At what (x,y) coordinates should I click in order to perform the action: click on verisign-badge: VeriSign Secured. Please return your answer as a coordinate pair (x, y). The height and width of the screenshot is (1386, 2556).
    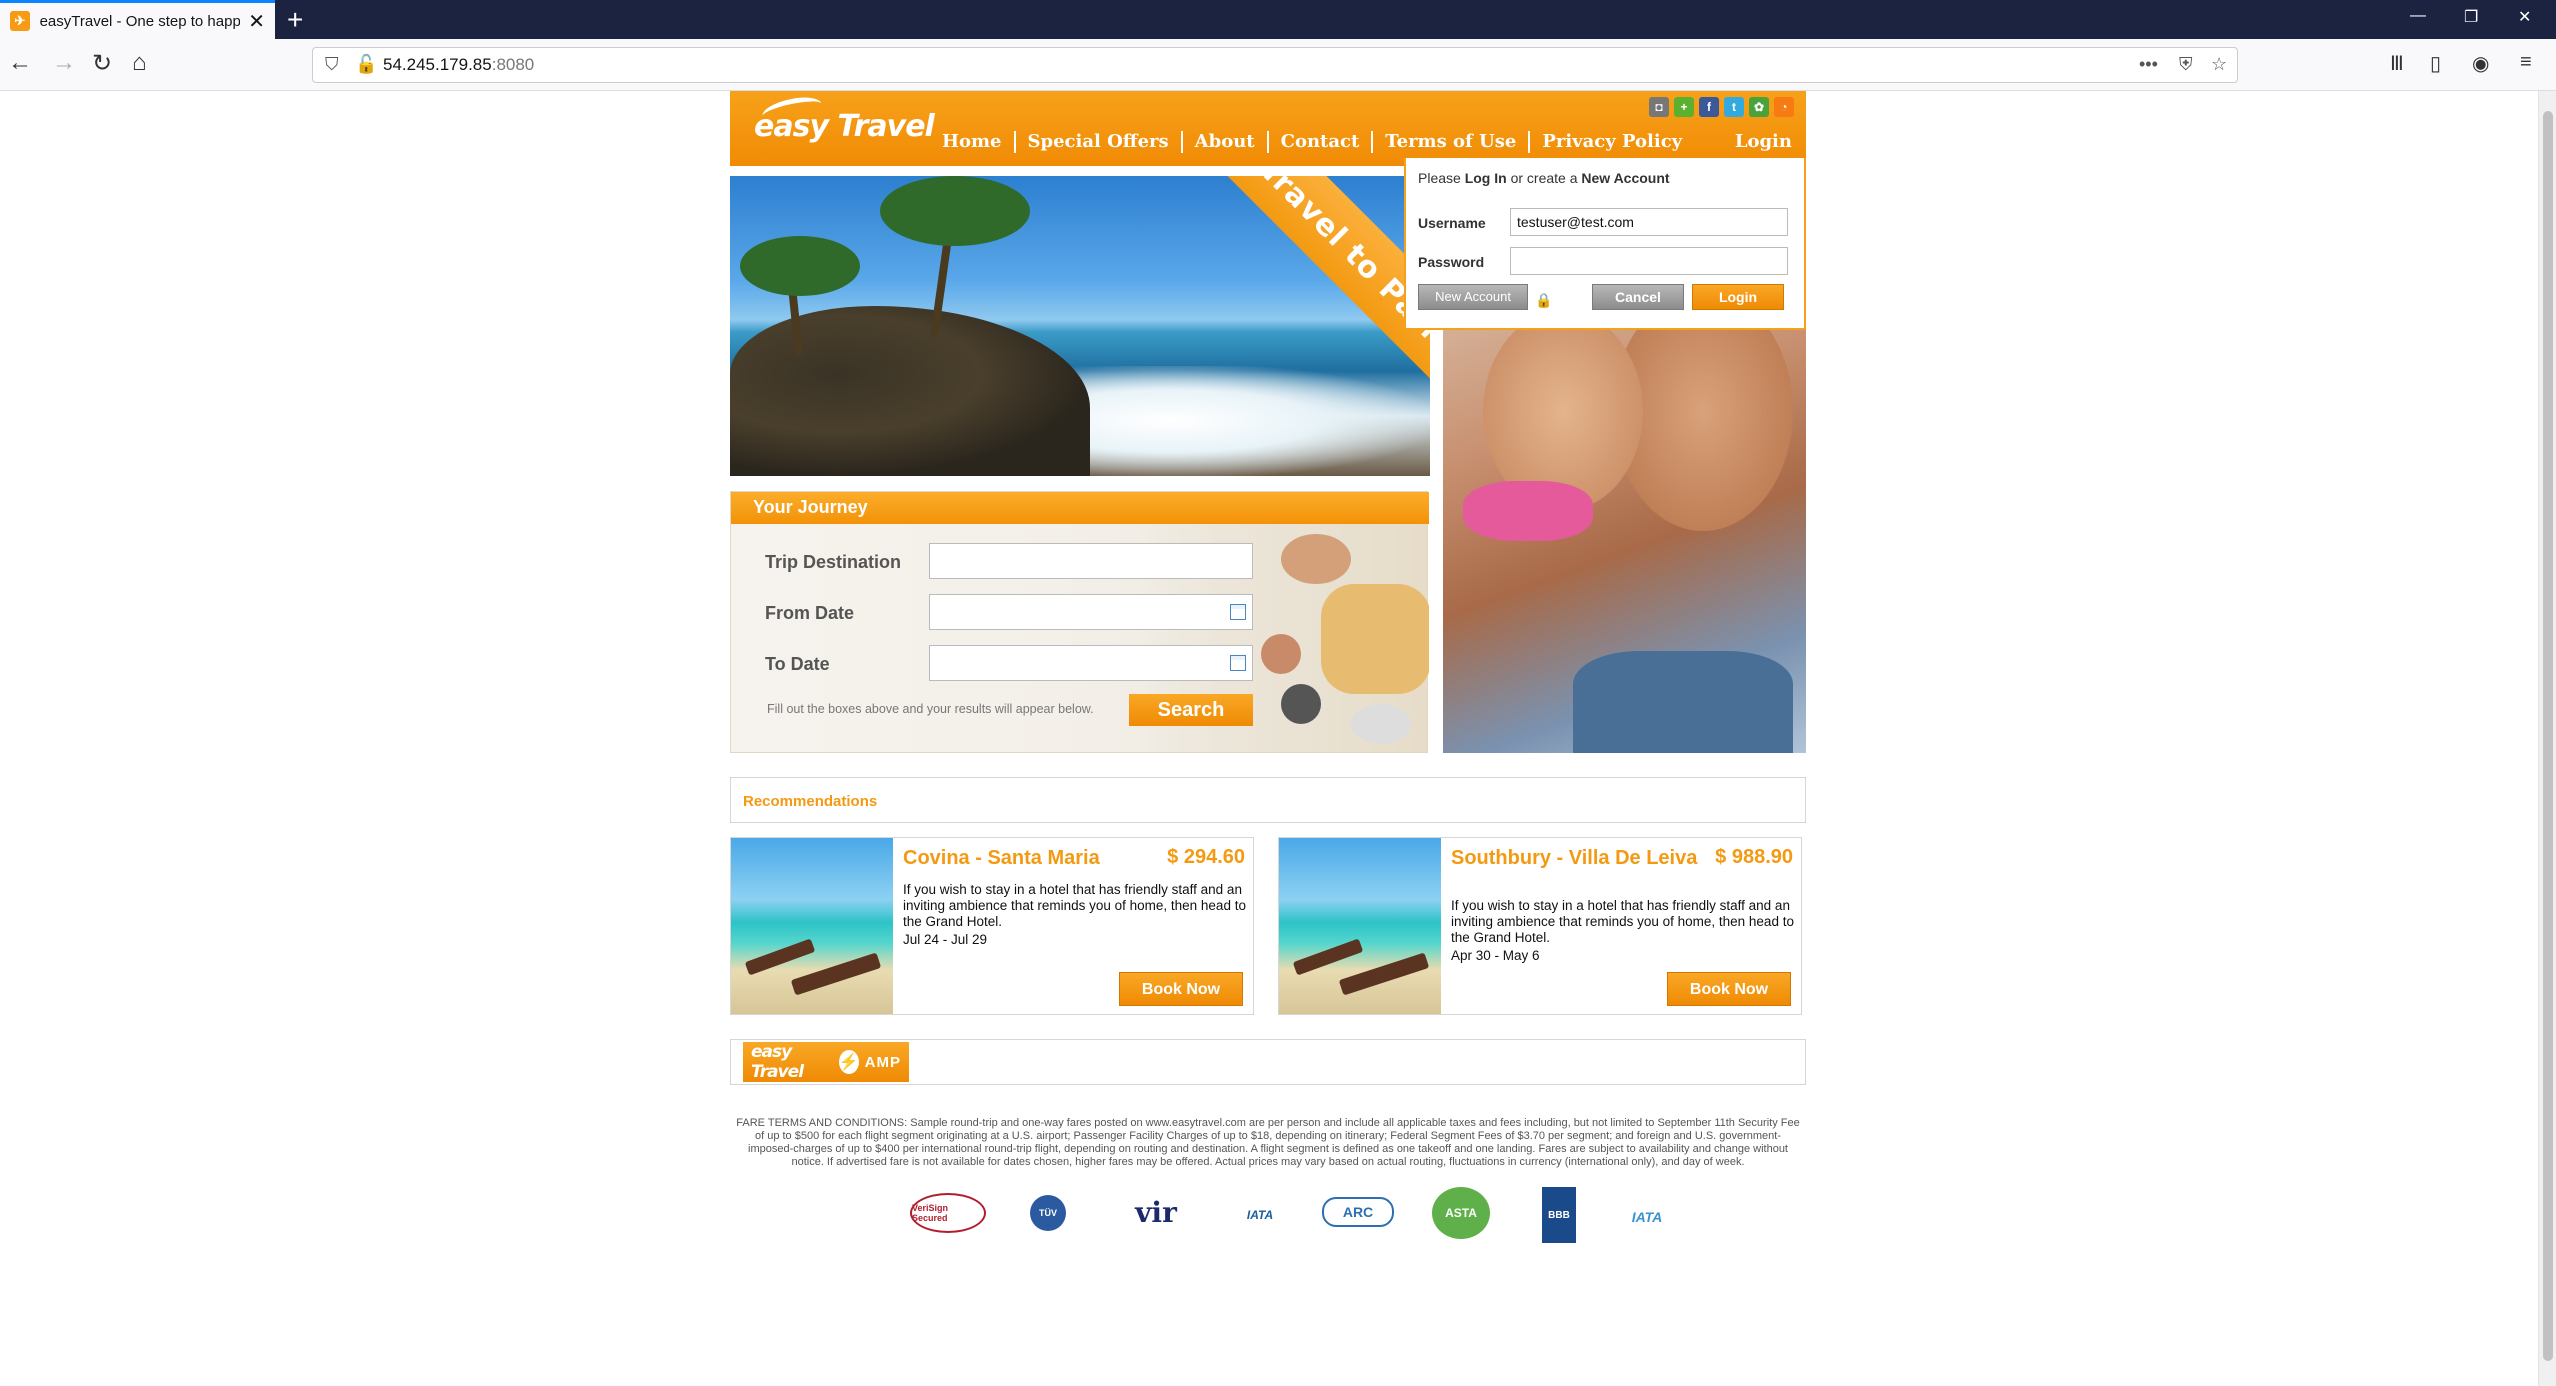
    Looking at the image, I should click on (948, 1213).